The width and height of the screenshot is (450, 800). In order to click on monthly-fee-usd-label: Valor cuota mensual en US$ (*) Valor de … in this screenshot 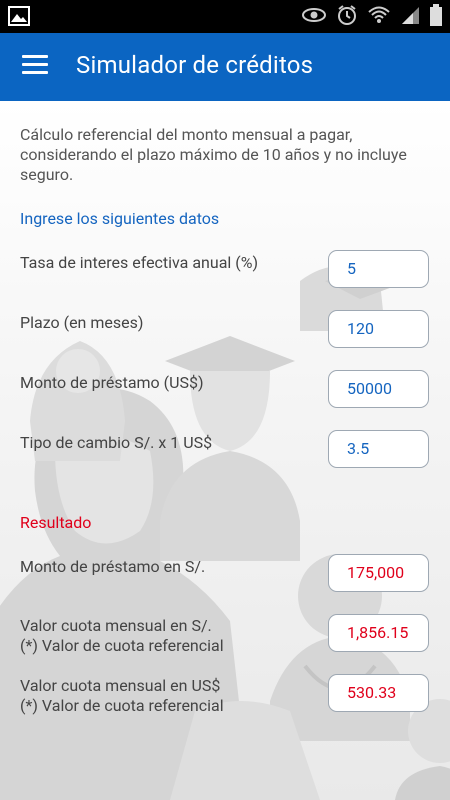, I will do `click(122, 696)`.